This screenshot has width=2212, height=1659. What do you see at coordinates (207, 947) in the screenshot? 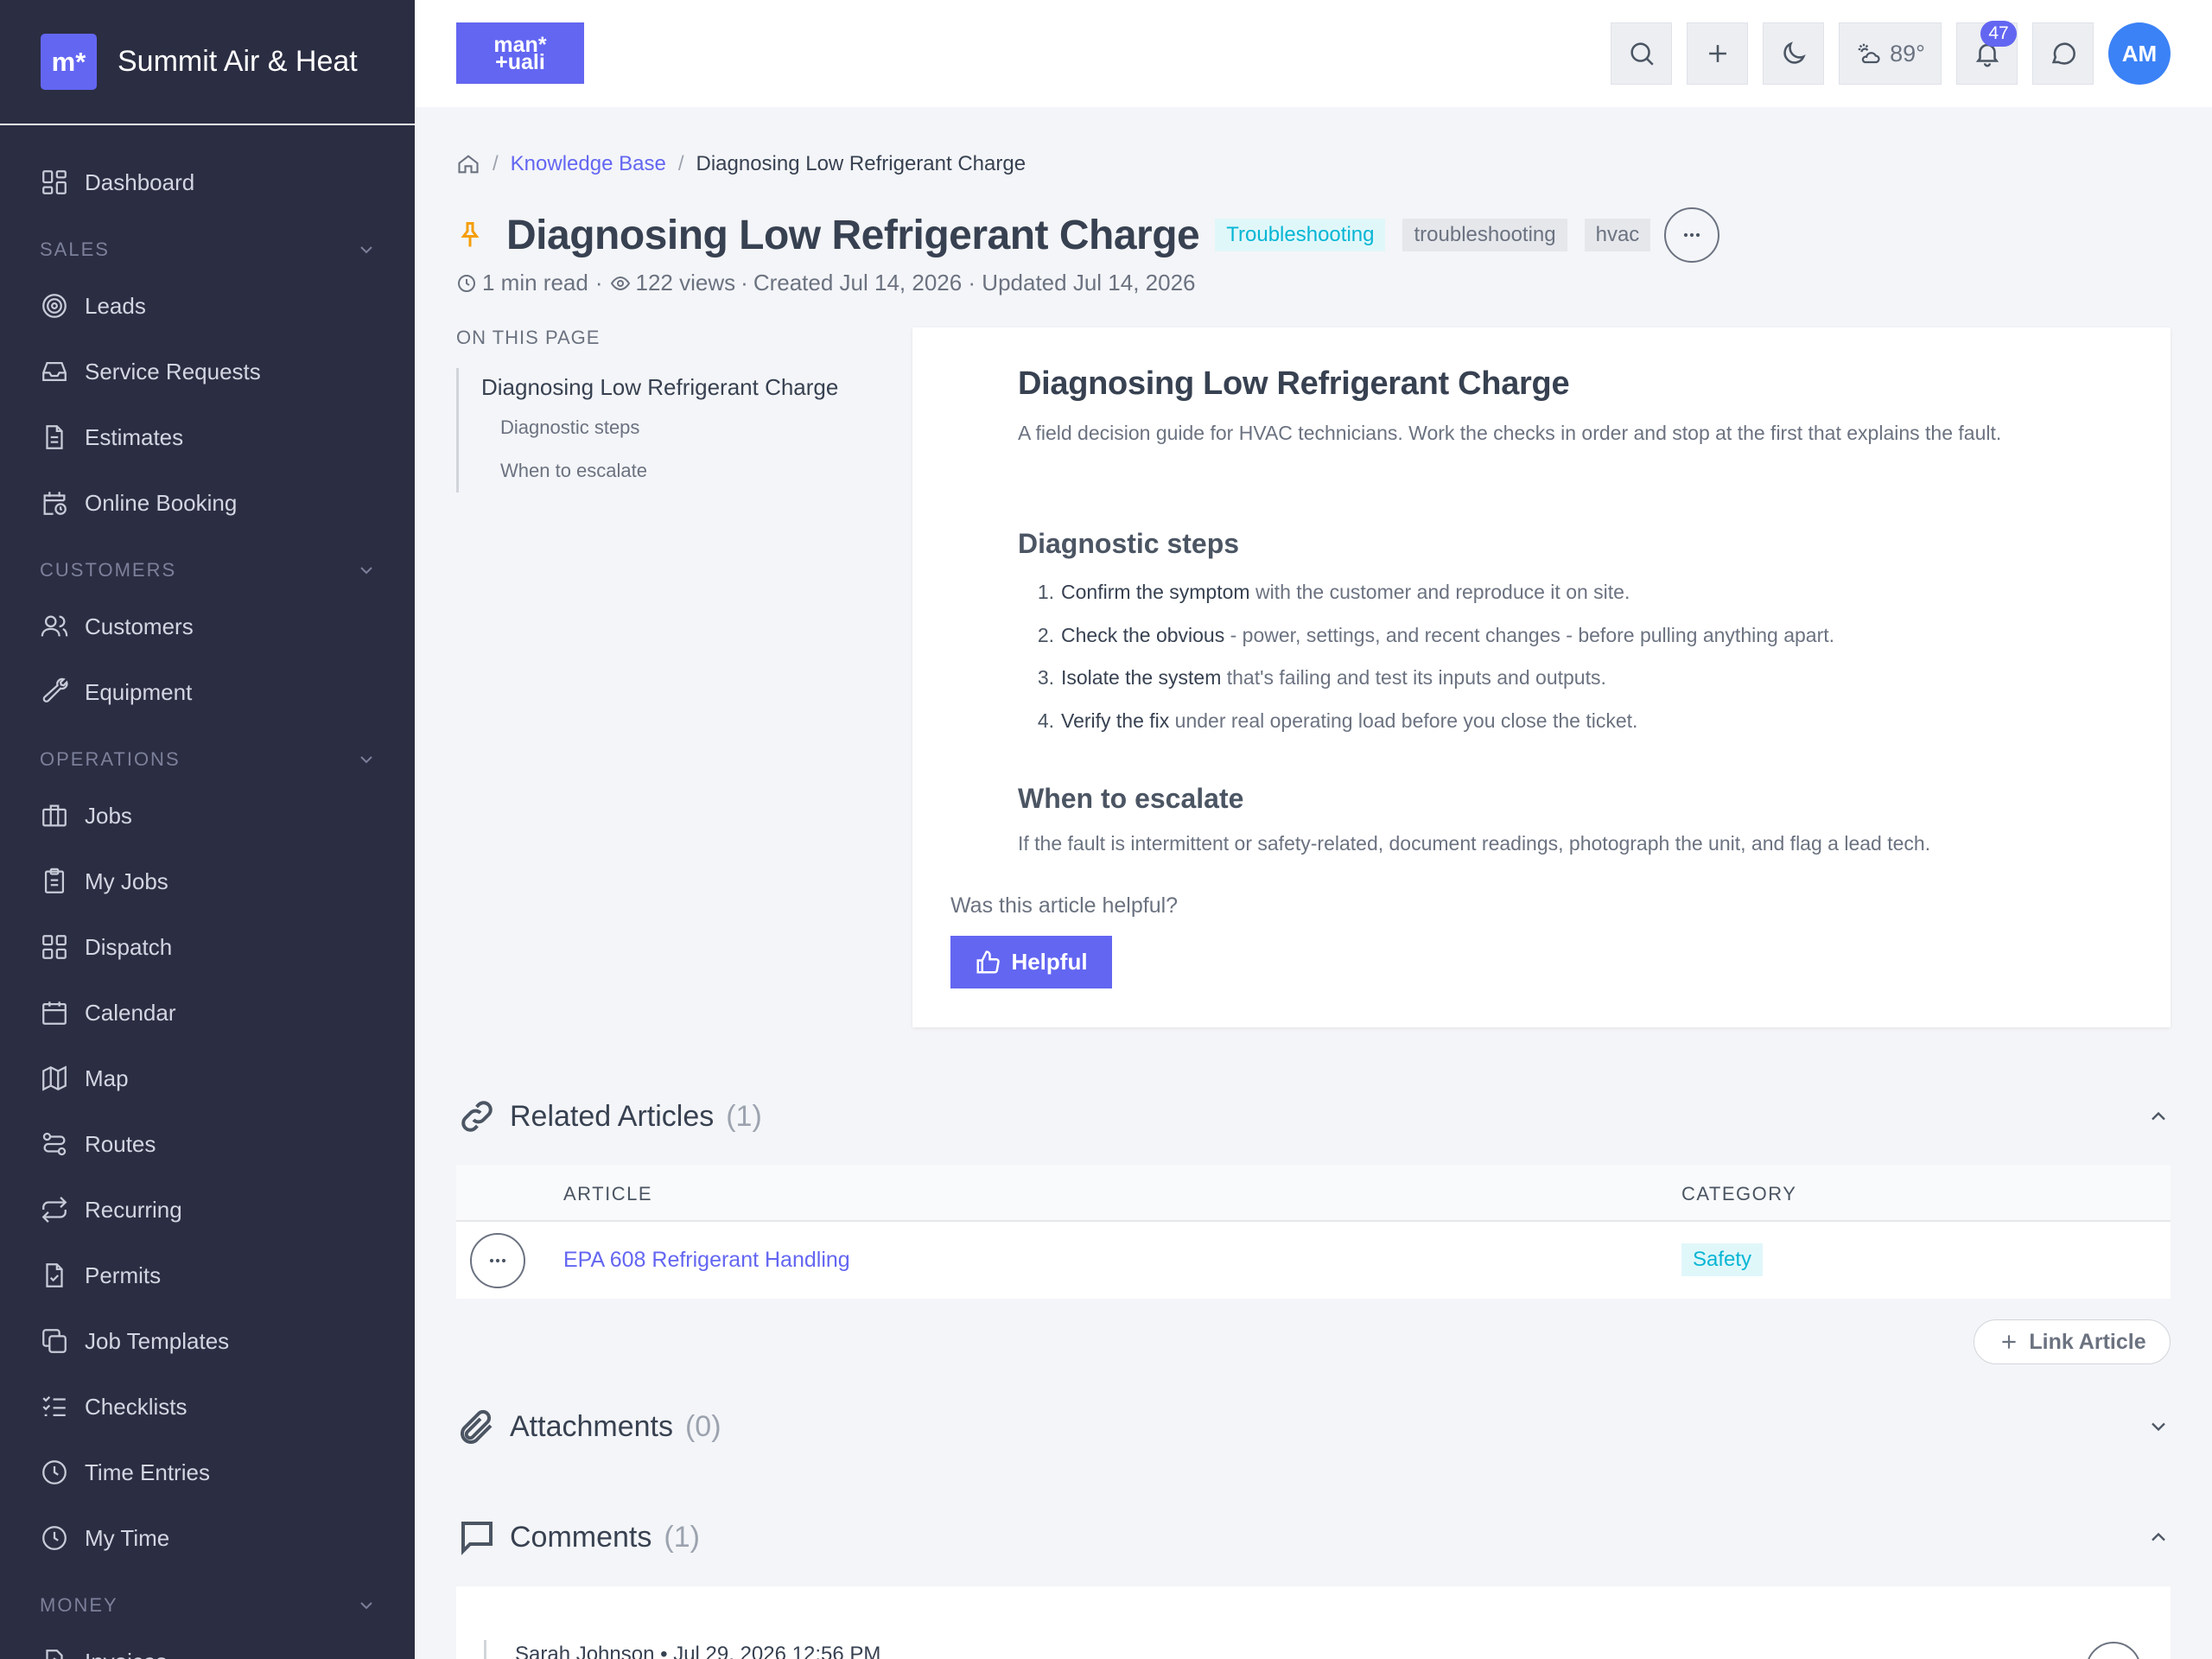
I see `sidebar-item-dispatch: Dispatch` at bounding box center [207, 947].